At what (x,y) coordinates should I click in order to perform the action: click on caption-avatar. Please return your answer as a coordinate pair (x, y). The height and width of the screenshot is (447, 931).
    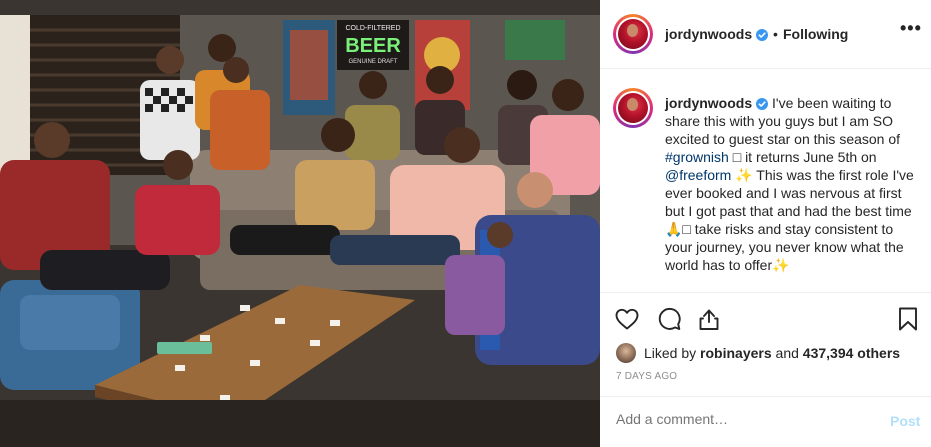
    Looking at the image, I should click on (633, 108).